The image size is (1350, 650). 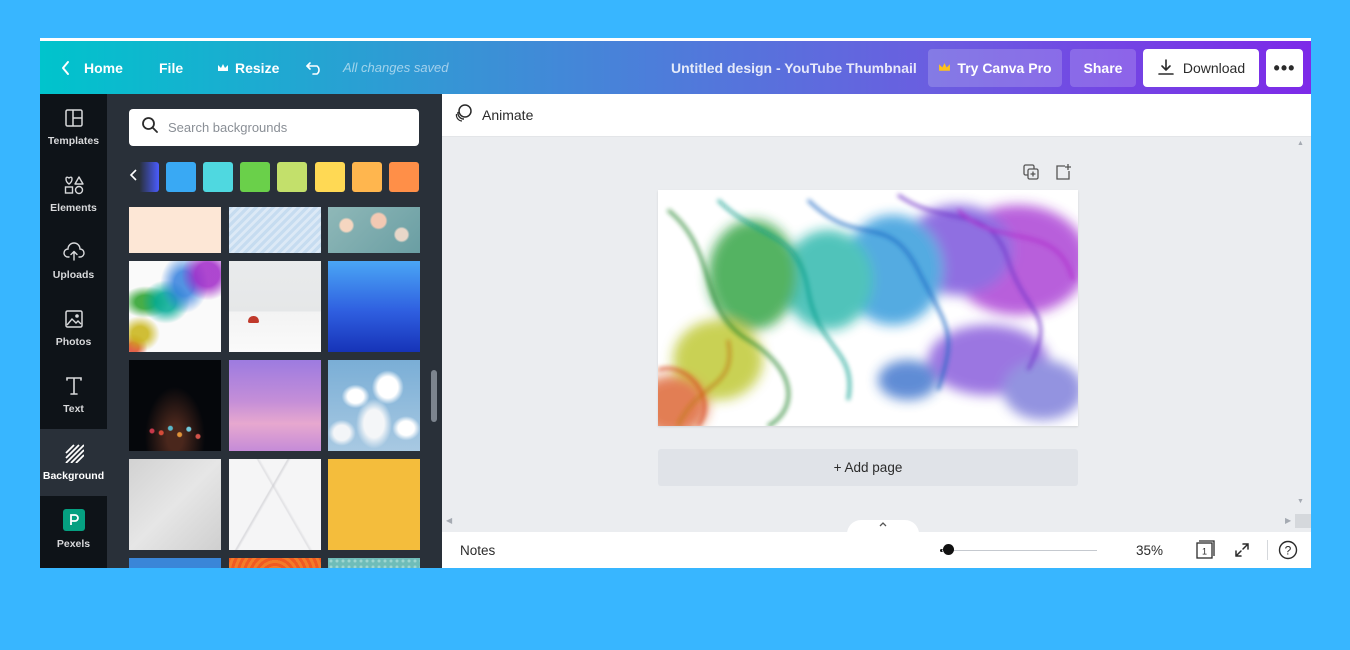 I want to click on animate-label: Animate, so click(x=508, y=115).